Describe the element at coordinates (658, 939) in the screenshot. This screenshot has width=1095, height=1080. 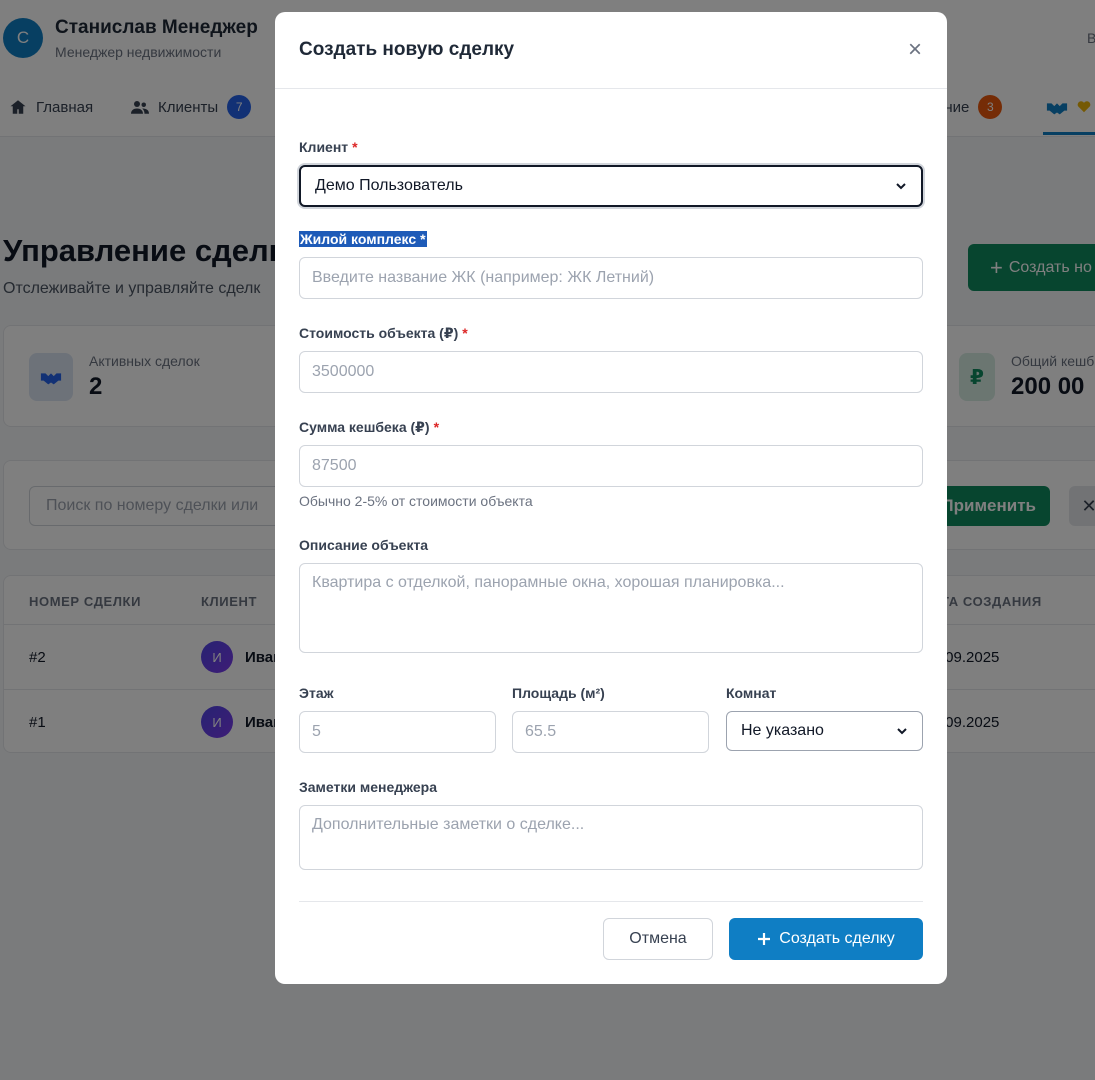
I see `cancel-button: Отмена` at that location.